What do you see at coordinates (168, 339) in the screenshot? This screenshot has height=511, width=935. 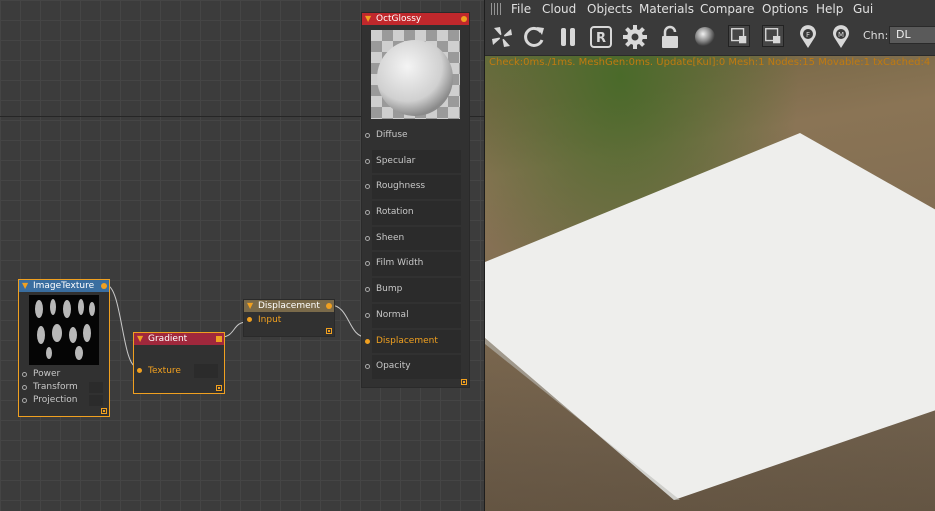 I see `node-title: Gradient` at bounding box center [168, 339].